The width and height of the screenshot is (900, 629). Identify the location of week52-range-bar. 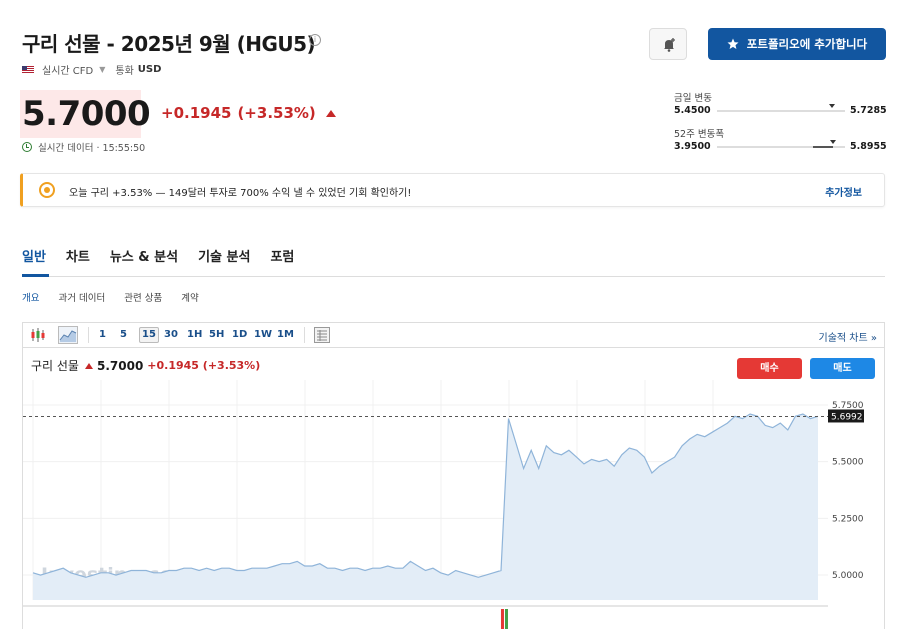
(781, 144).